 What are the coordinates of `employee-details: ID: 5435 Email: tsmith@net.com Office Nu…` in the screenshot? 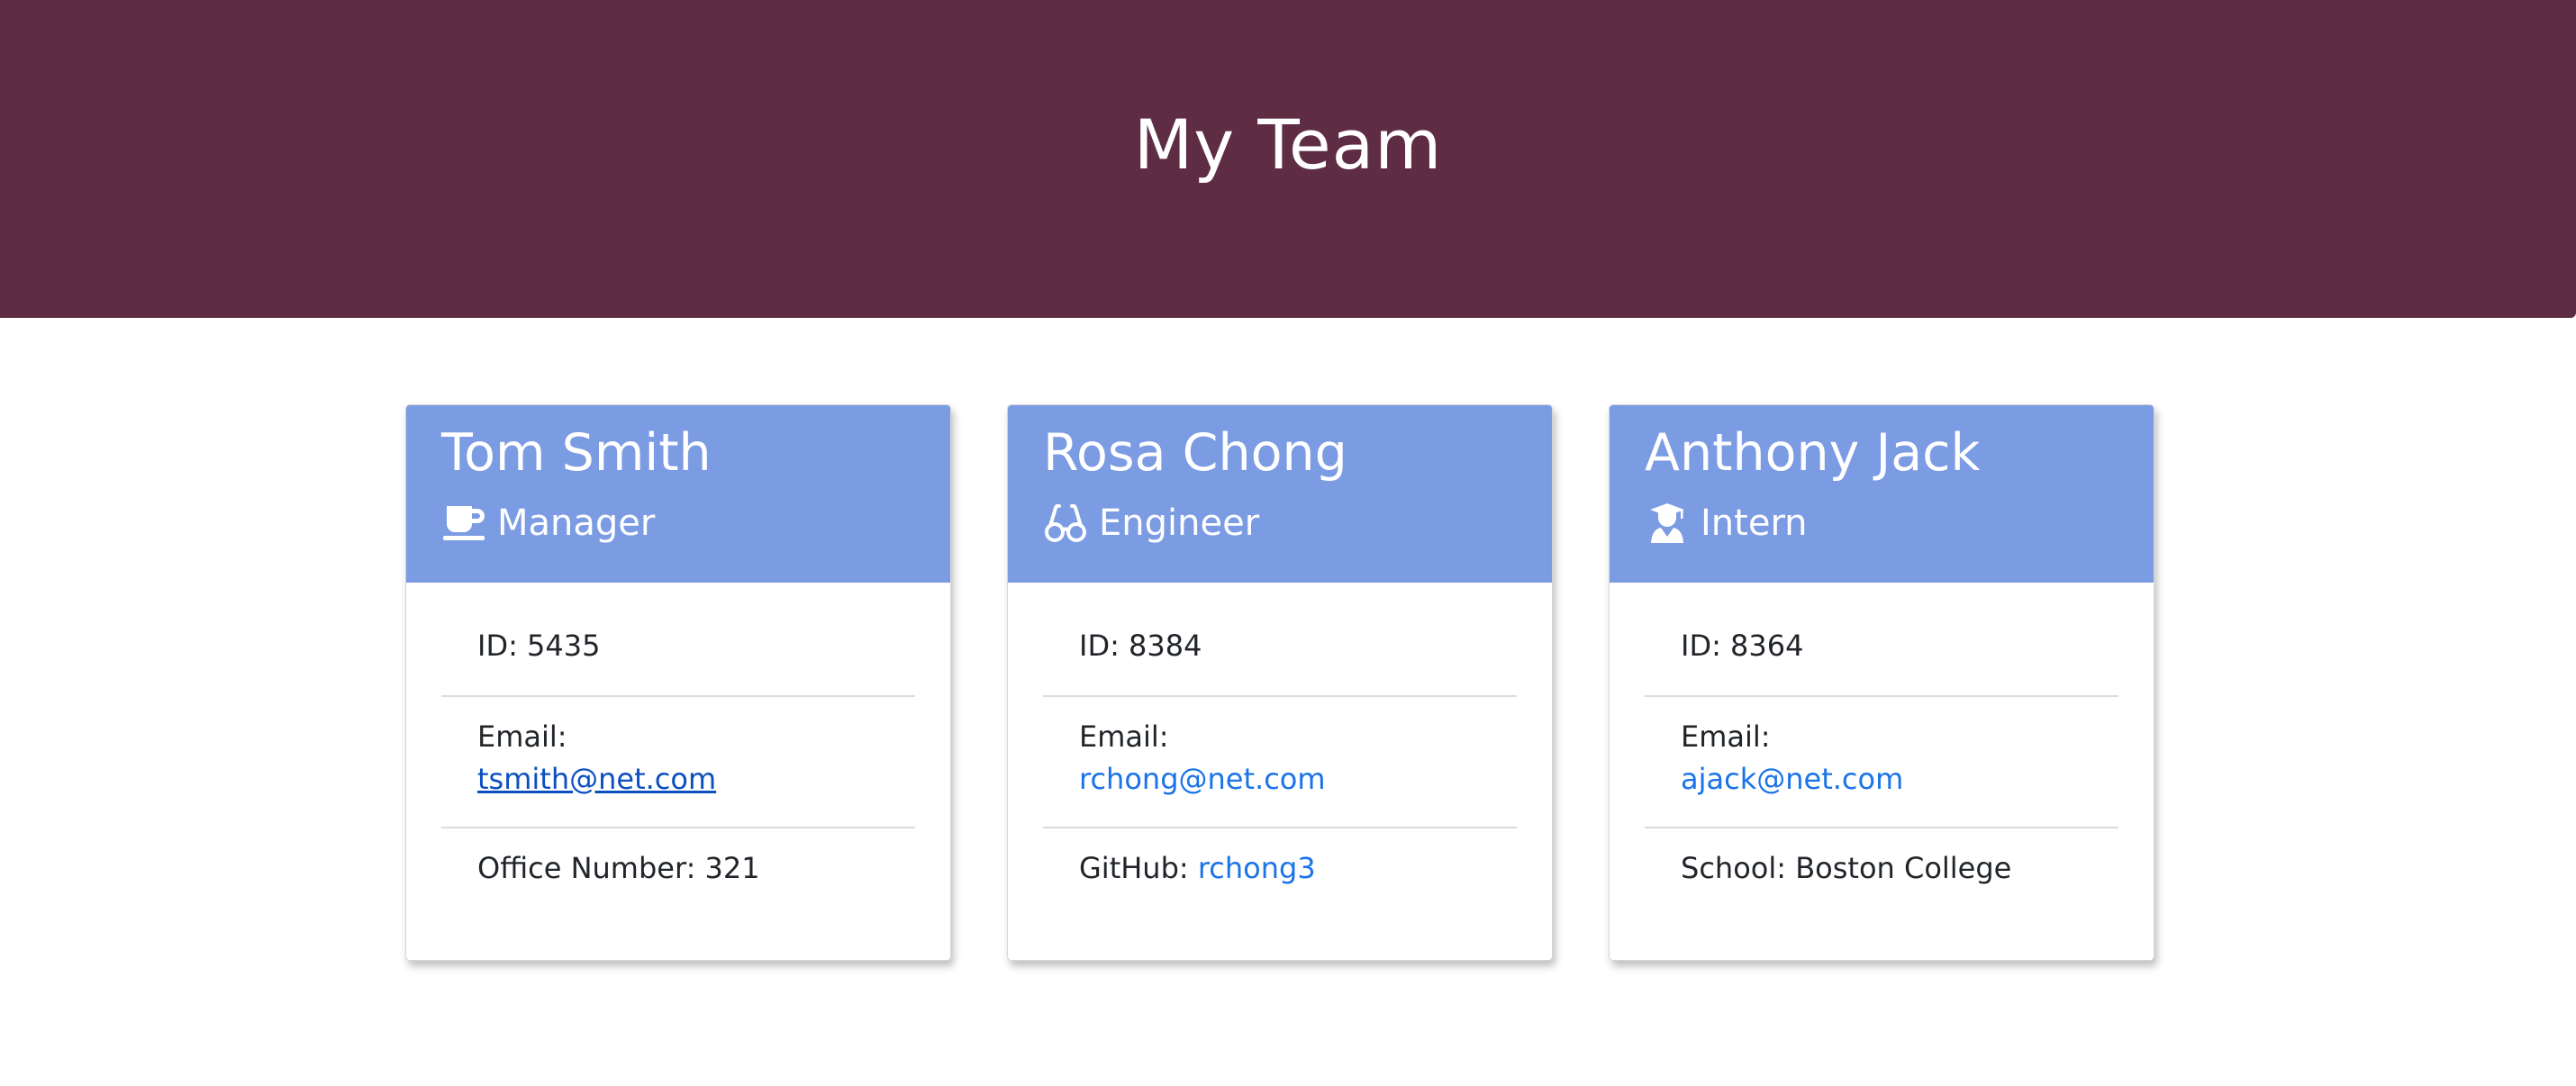 It's located at (678, 745).